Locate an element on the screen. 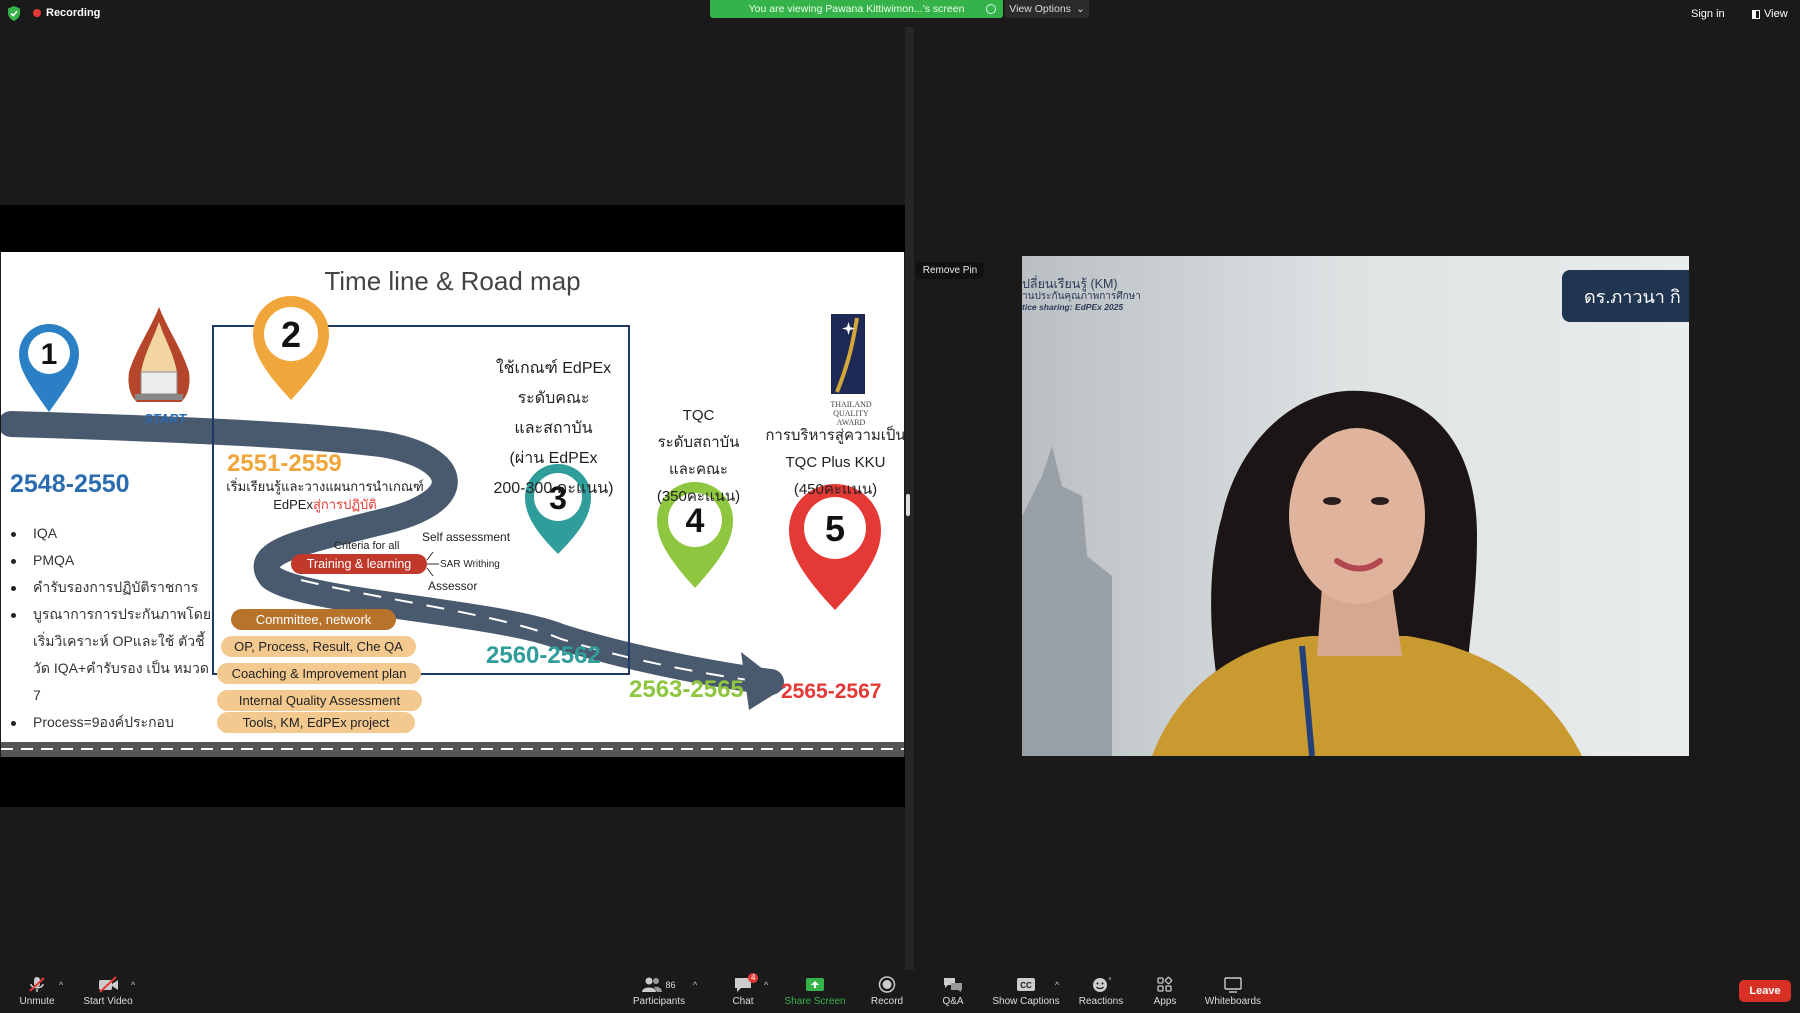  unmute-button: Unmute is located at coordinates (37, 991).